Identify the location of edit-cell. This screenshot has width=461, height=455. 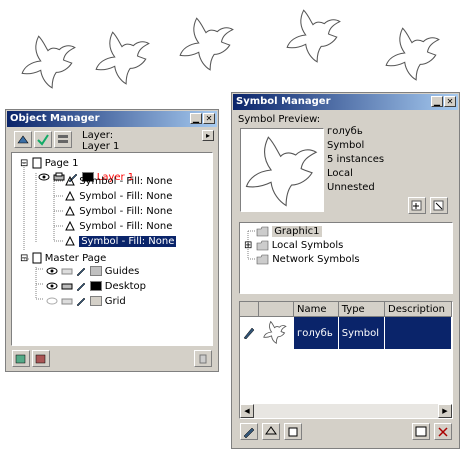
(249, 332).